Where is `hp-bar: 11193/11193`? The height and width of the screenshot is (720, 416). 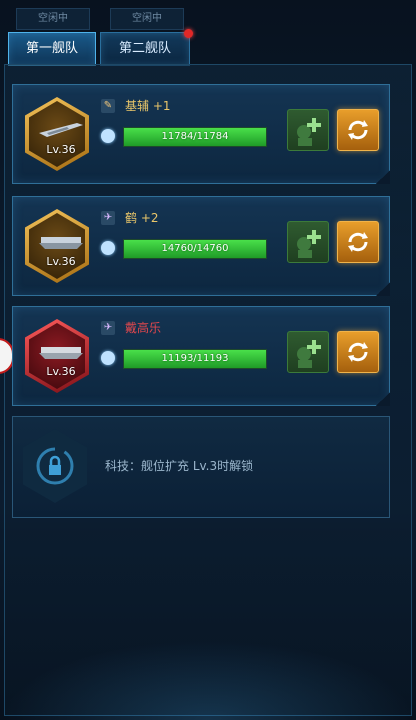
hp-bar: 11193/11193 is located at coordinates (195, 359).